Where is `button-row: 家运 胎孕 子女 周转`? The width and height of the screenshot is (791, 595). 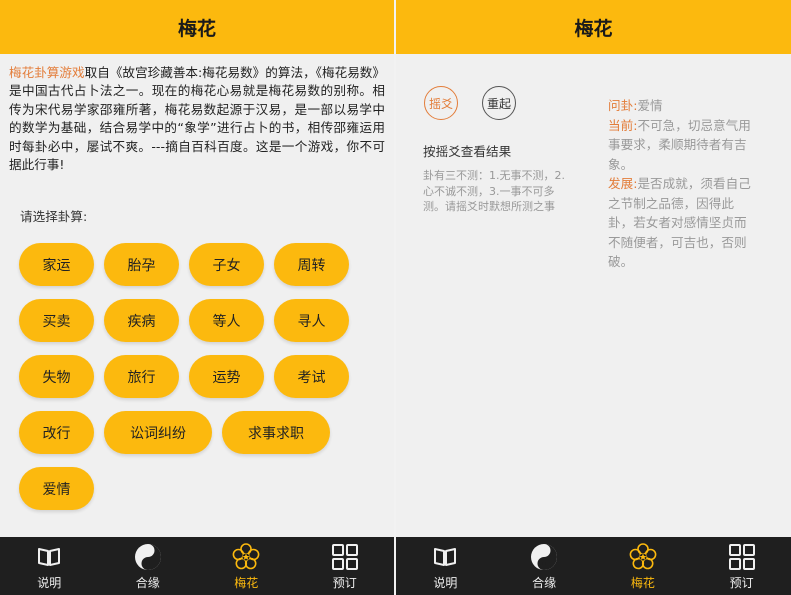 button-row: 家运 胎孕 子女 周转 is located at coordinates (204, 264).